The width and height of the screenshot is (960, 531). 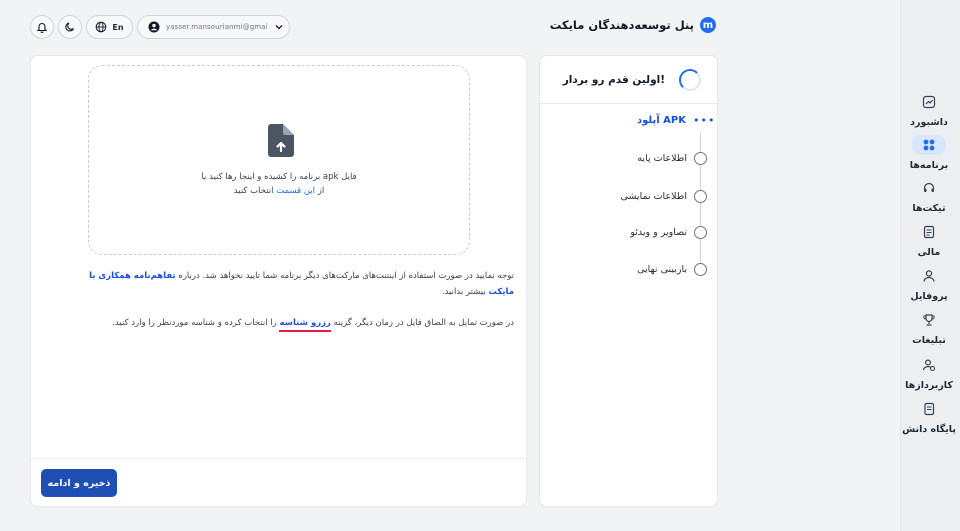 I want to click on sidebar-item-label: پایگاه دانش, so click(x=929, y=429).